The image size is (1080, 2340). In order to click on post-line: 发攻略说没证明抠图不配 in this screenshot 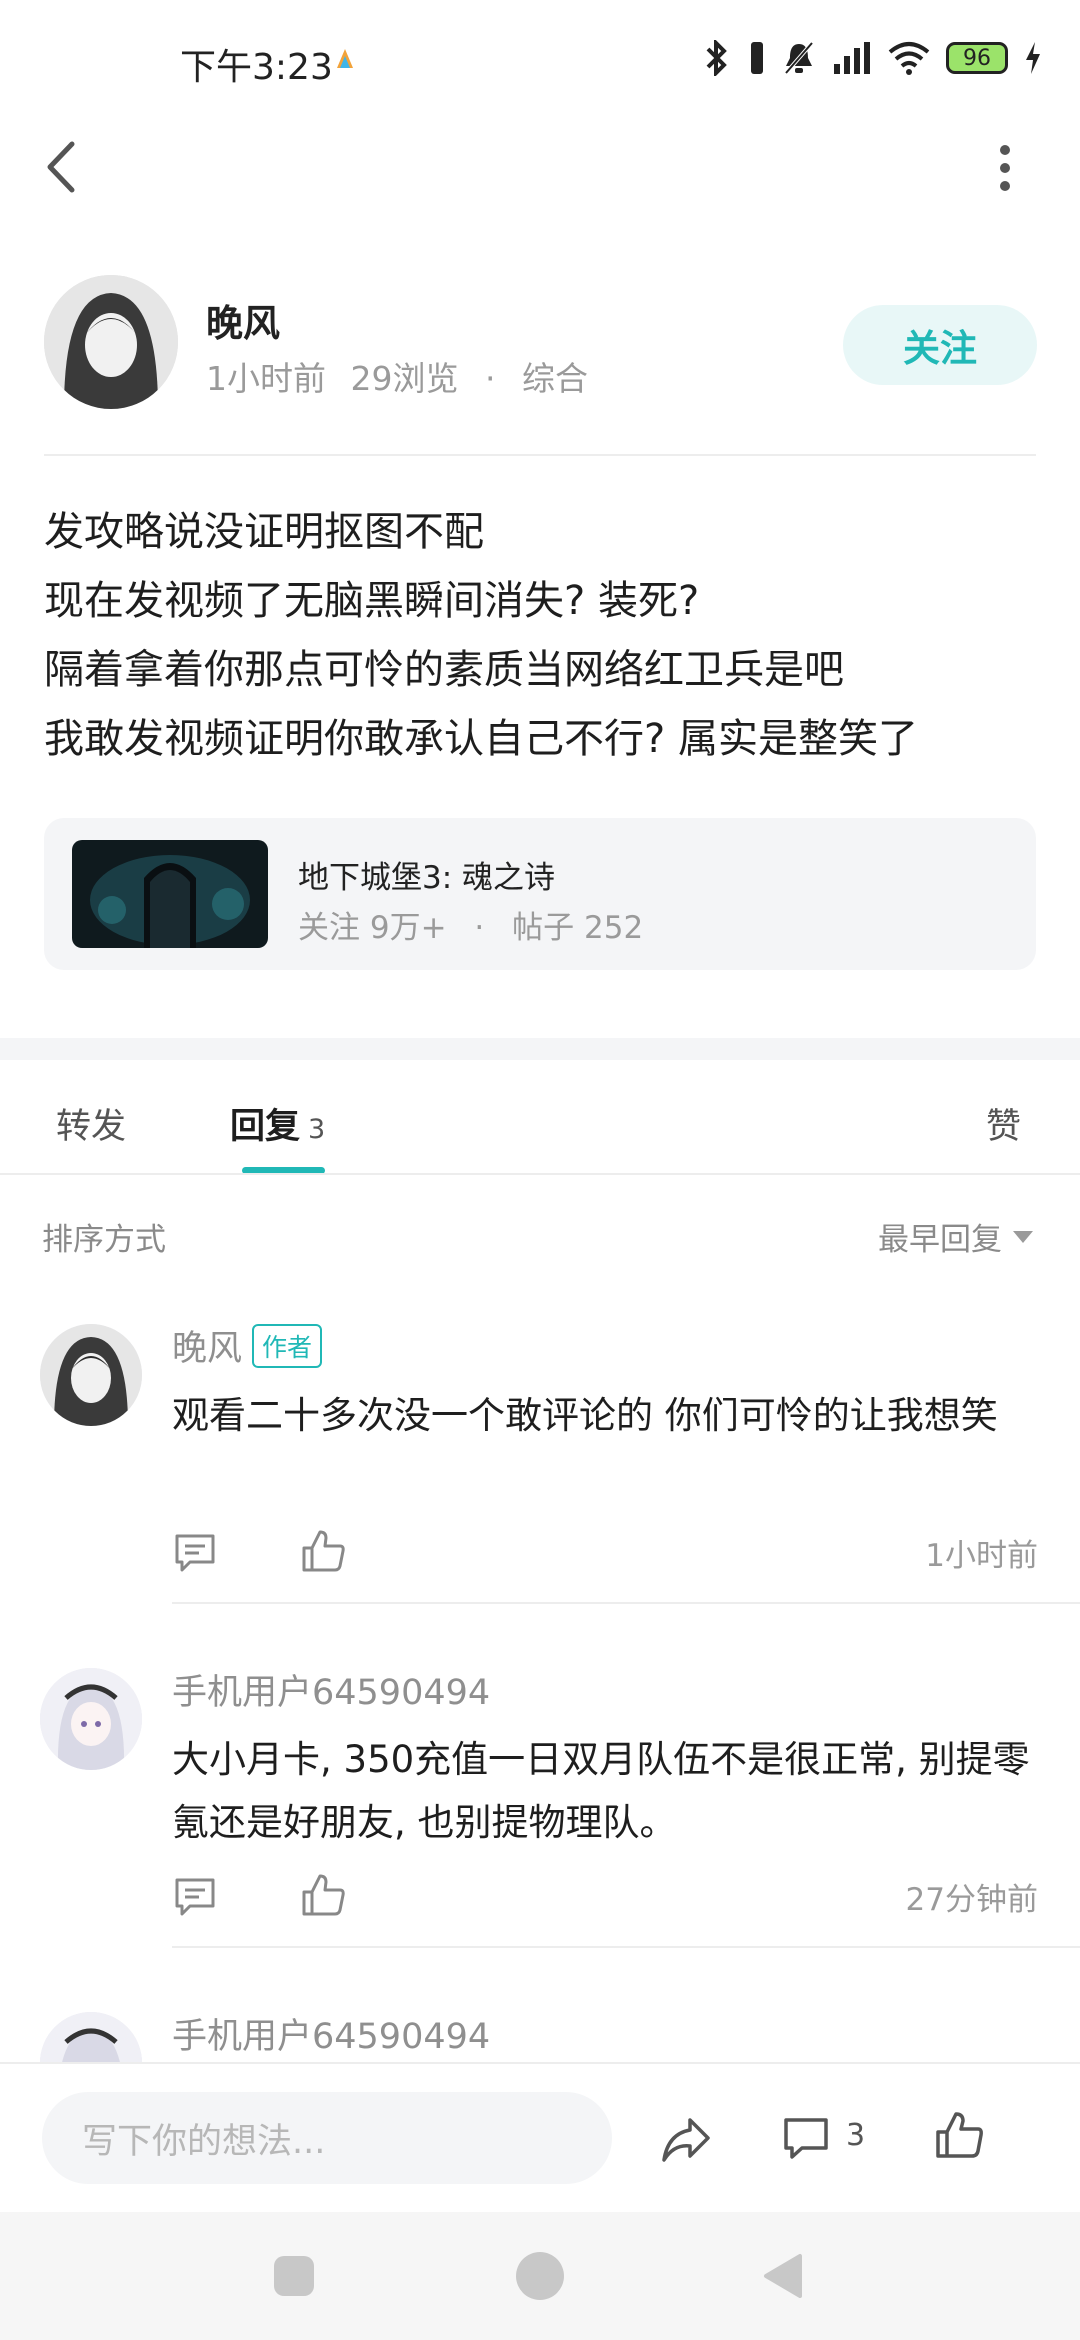, I will do `click(264, 532)`.